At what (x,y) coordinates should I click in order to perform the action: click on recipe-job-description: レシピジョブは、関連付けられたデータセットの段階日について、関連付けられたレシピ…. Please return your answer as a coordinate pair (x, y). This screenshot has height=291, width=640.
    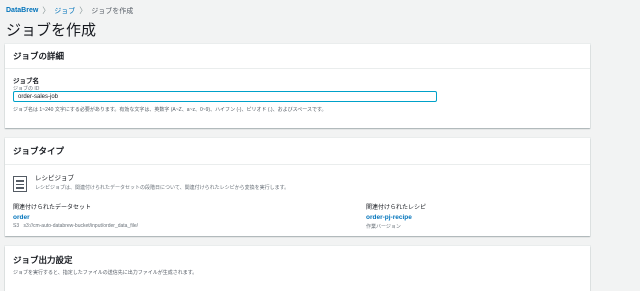
    Looking at the image, I should click on (162, 188).